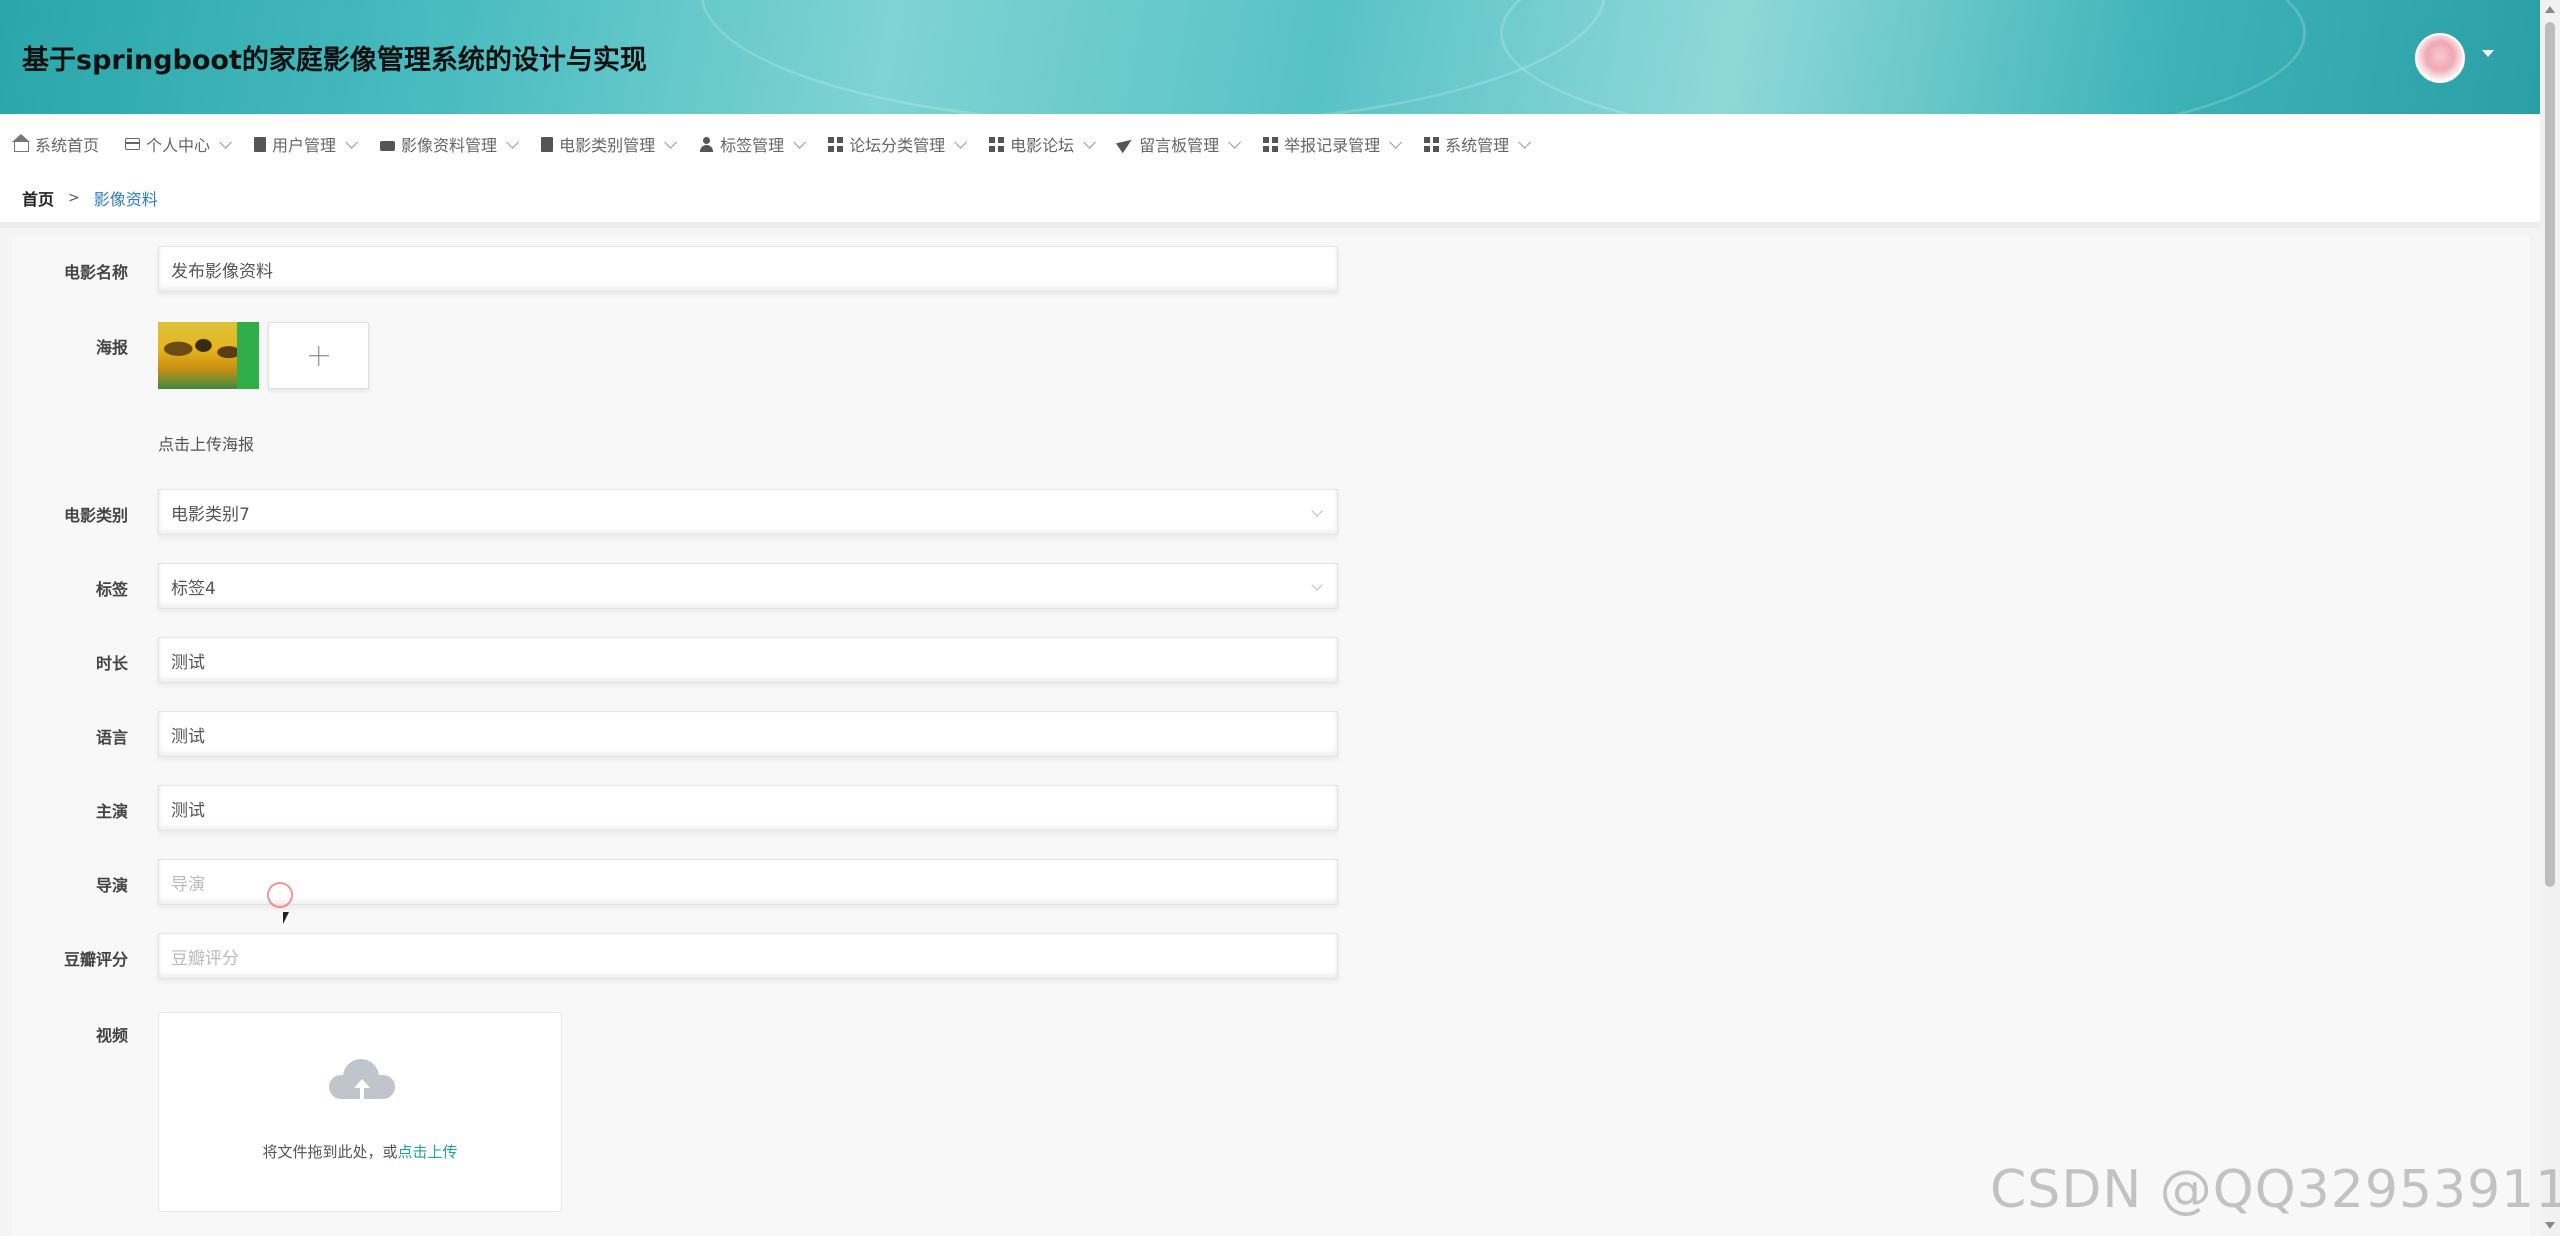  I want to click on nav-item-label: 论坛分类管理, so click(897, 145).